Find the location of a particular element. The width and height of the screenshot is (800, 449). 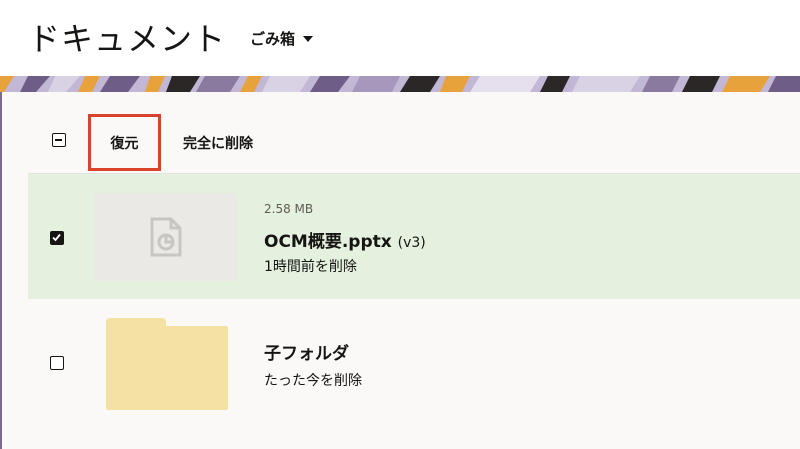

banner-pattern is located at coordinates (400, 84).